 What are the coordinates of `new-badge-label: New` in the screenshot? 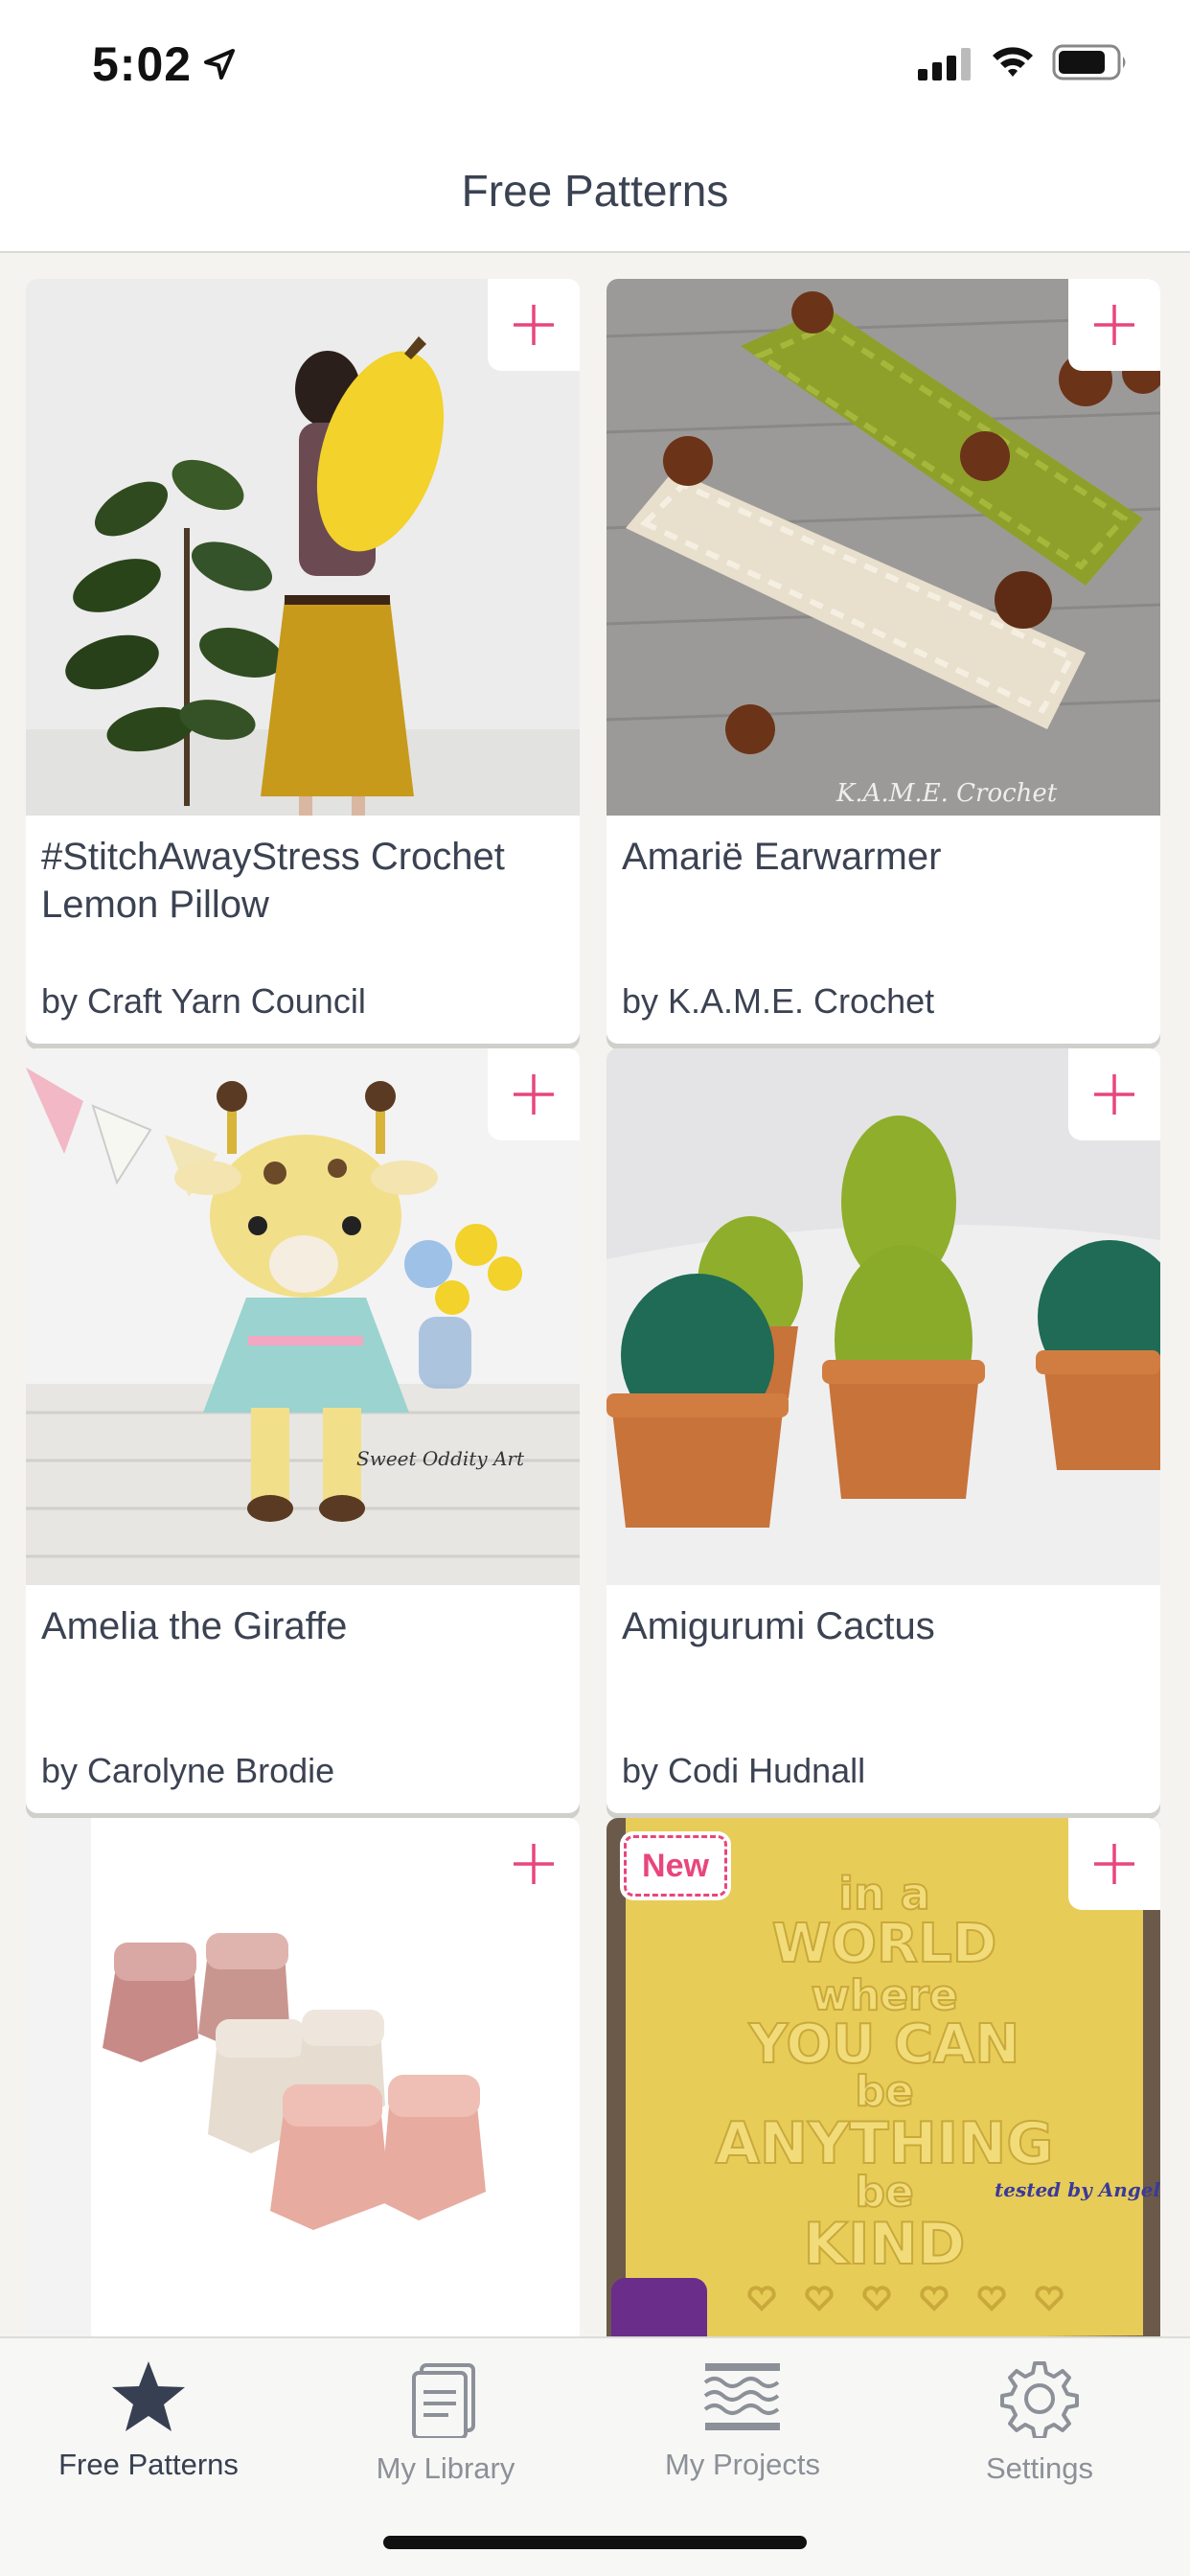 It's located at (676, 1866).